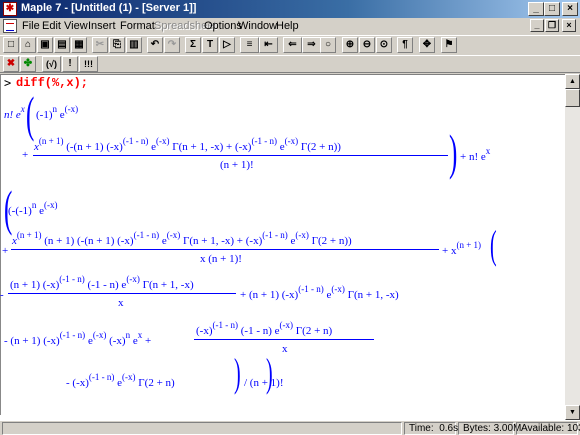 Image resolution: width=580 pixels, height=435 pixels. What do you see at coordinates (548, 428) in the screenshot?
I see `status-available: Available: 103M` at bounding box center [548, 428].